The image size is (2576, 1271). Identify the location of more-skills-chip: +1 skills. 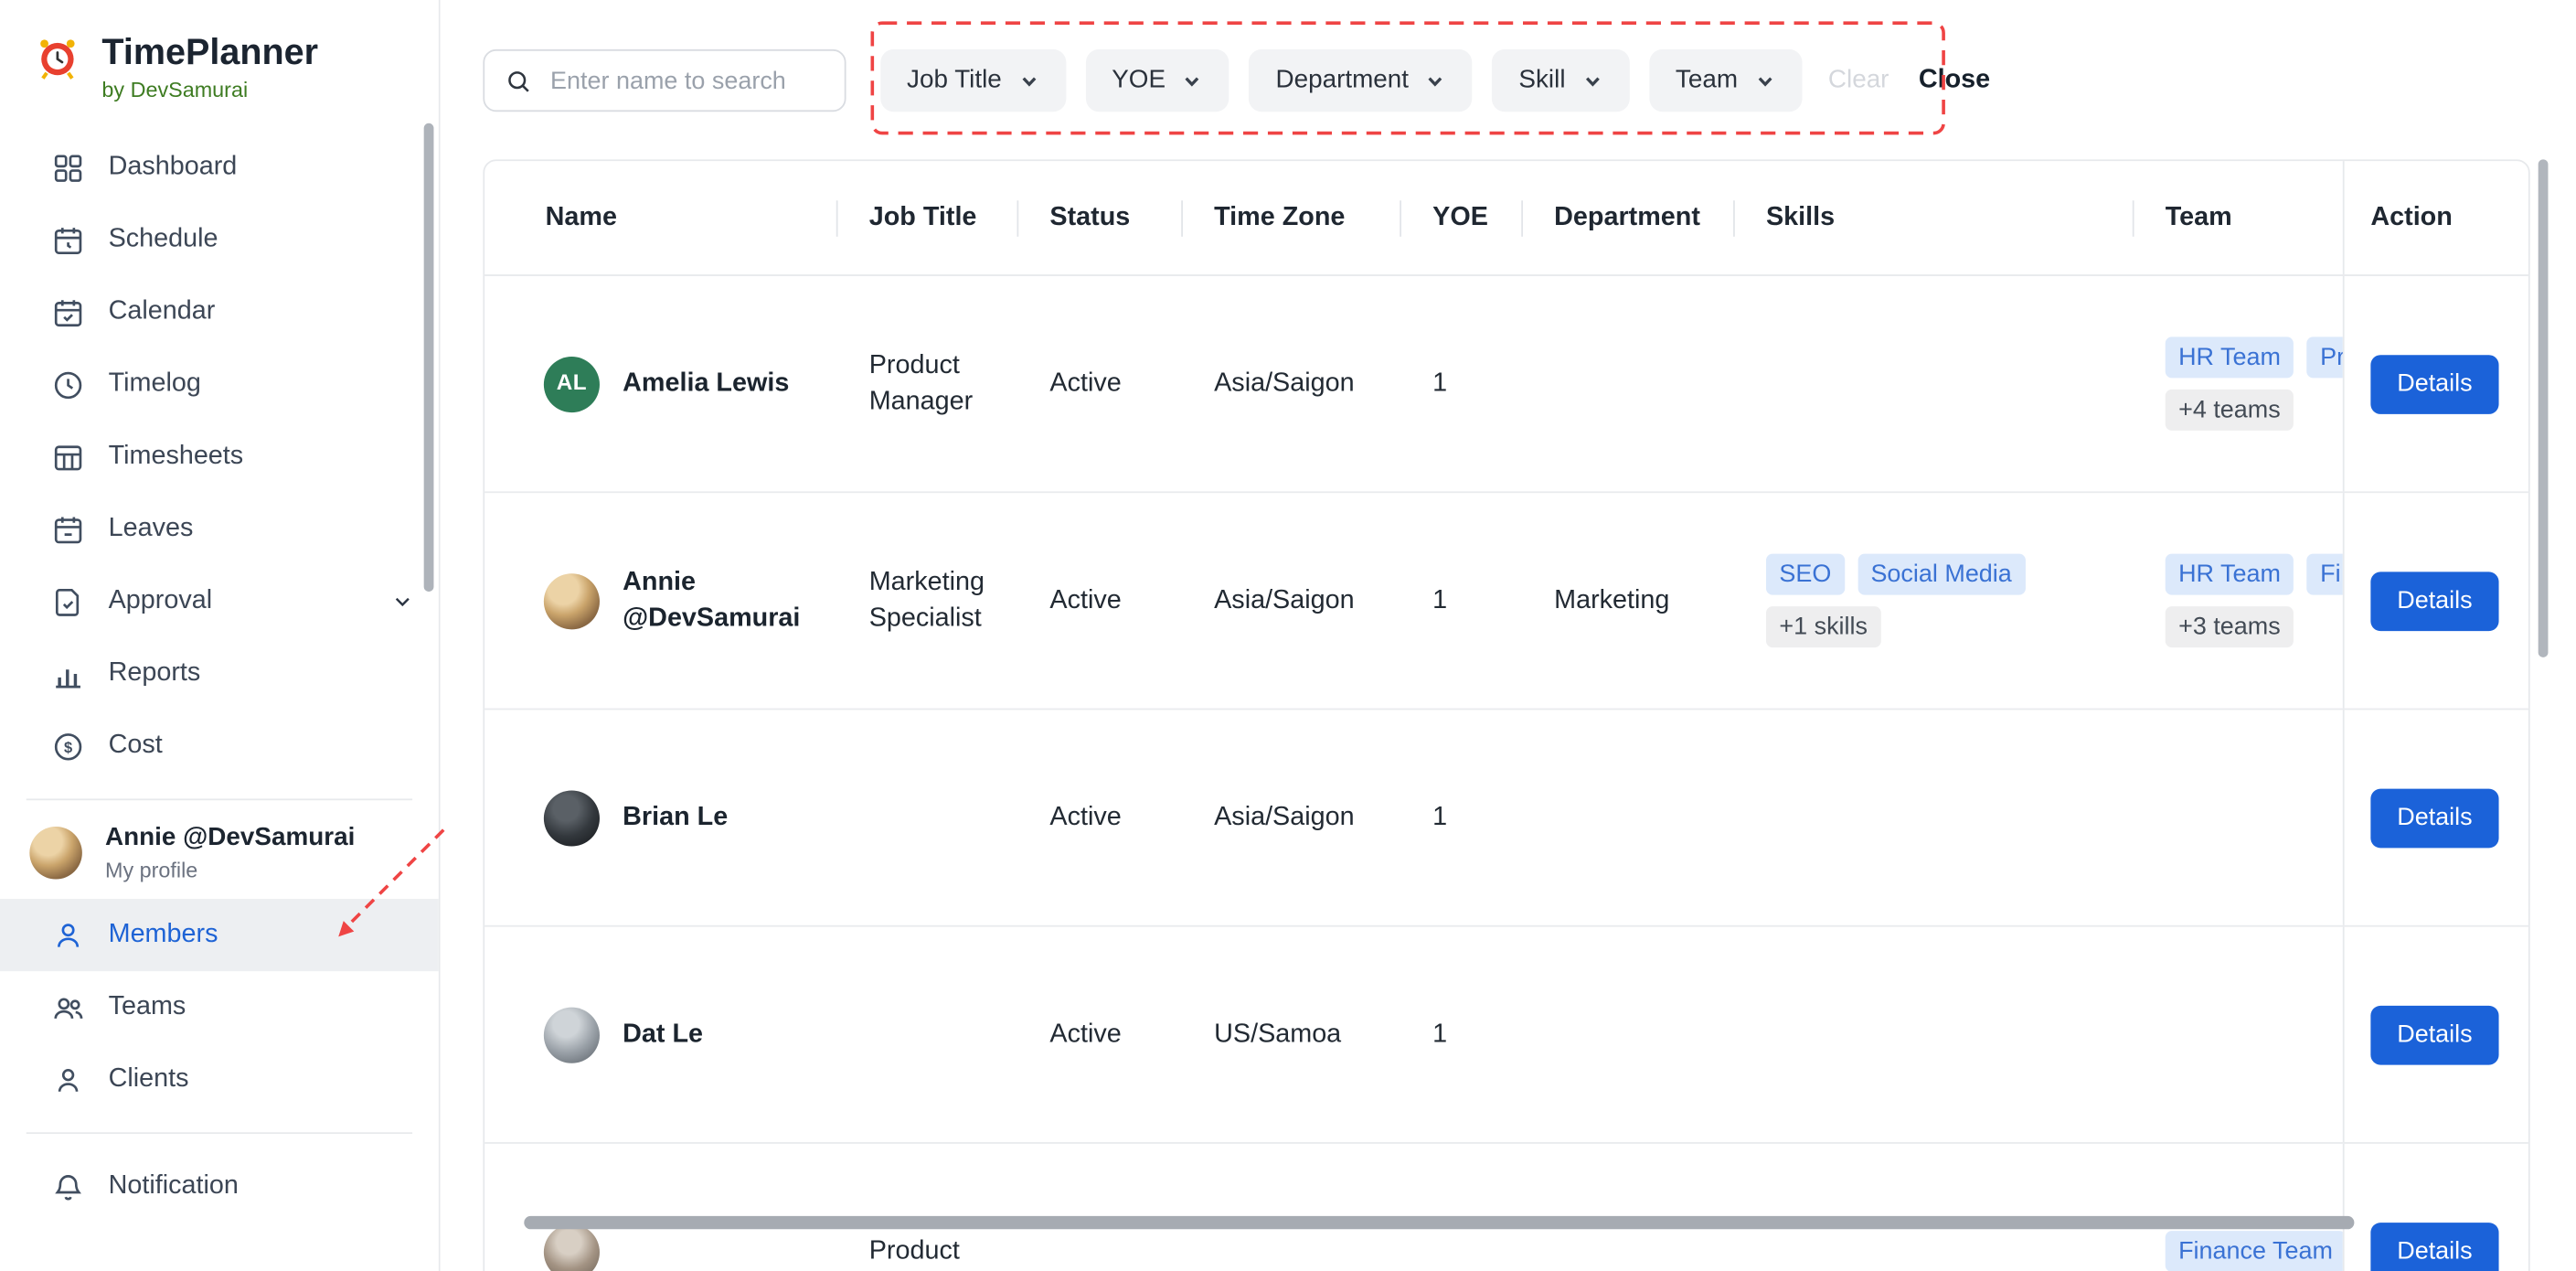
(1823, 627).